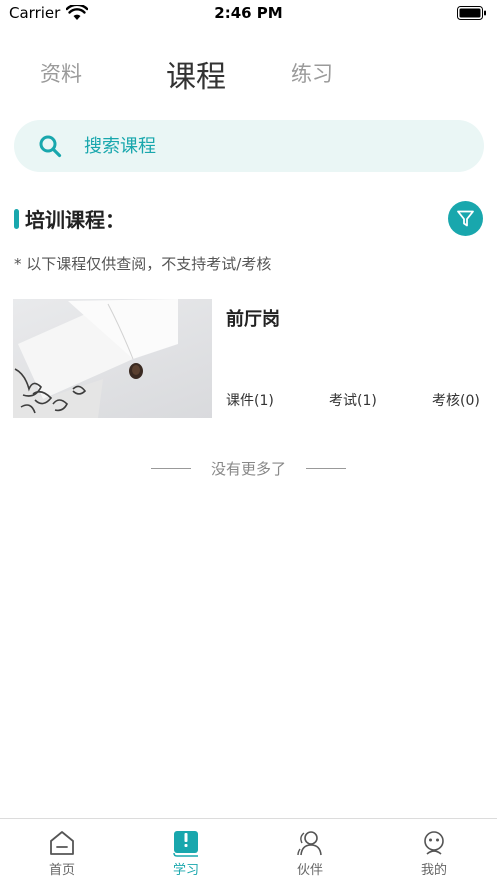  I want to click on nav-profile-label: 我的, so click(433, 870).